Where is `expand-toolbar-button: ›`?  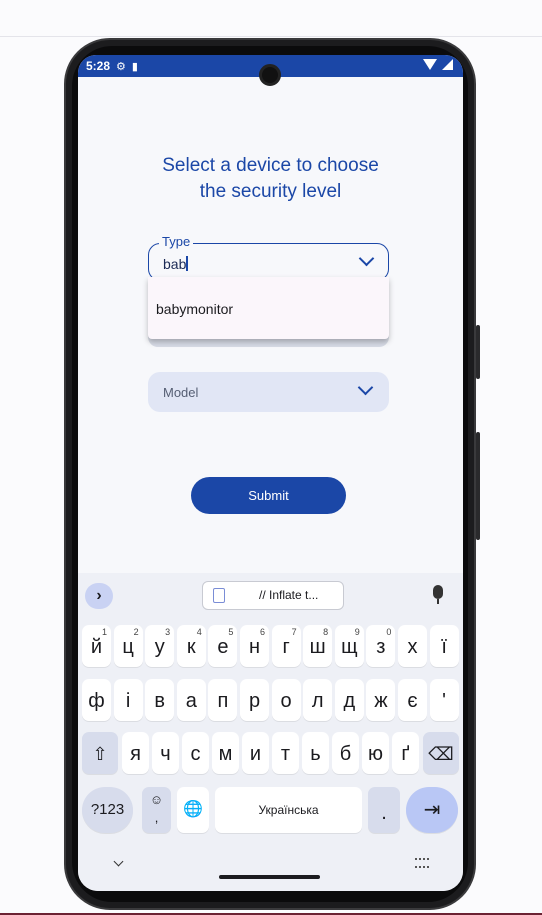 expand-toolbar-button: › is located at coordinates (99, 596).